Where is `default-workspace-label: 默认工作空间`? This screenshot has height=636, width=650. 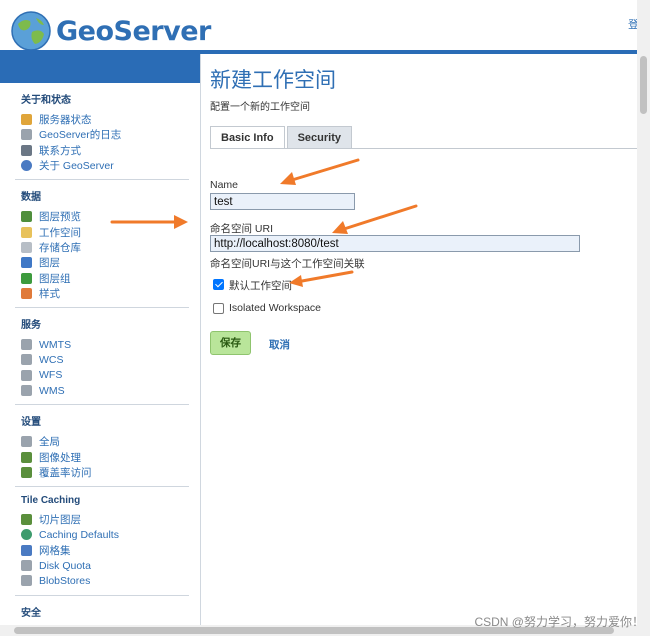 default-workspace-label: 默认工作空间 is located at coordinates (260, 286).